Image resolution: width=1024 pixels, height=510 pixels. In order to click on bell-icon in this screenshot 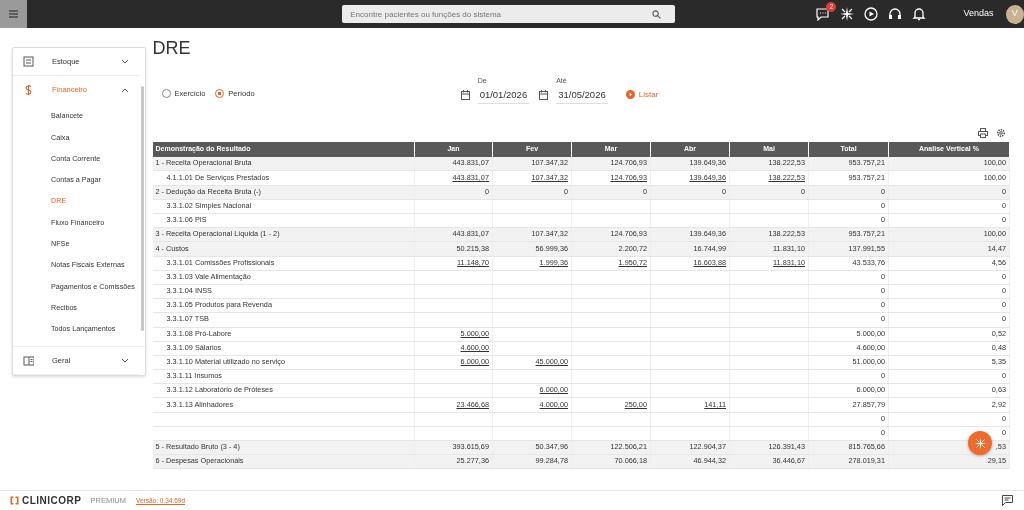, I will do `click(919, 14)`.